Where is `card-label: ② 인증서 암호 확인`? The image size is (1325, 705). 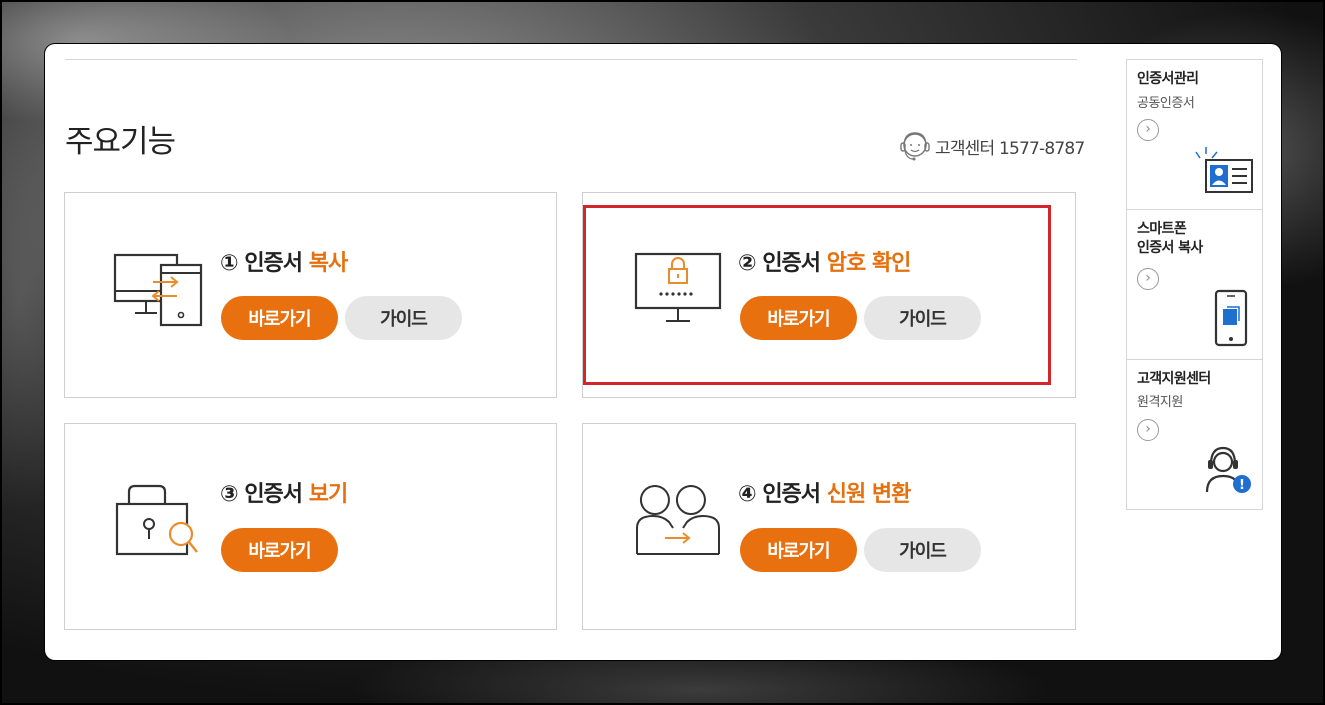
card-label: ② 인증서 암호 확인 is located at coordinates (824, 263).